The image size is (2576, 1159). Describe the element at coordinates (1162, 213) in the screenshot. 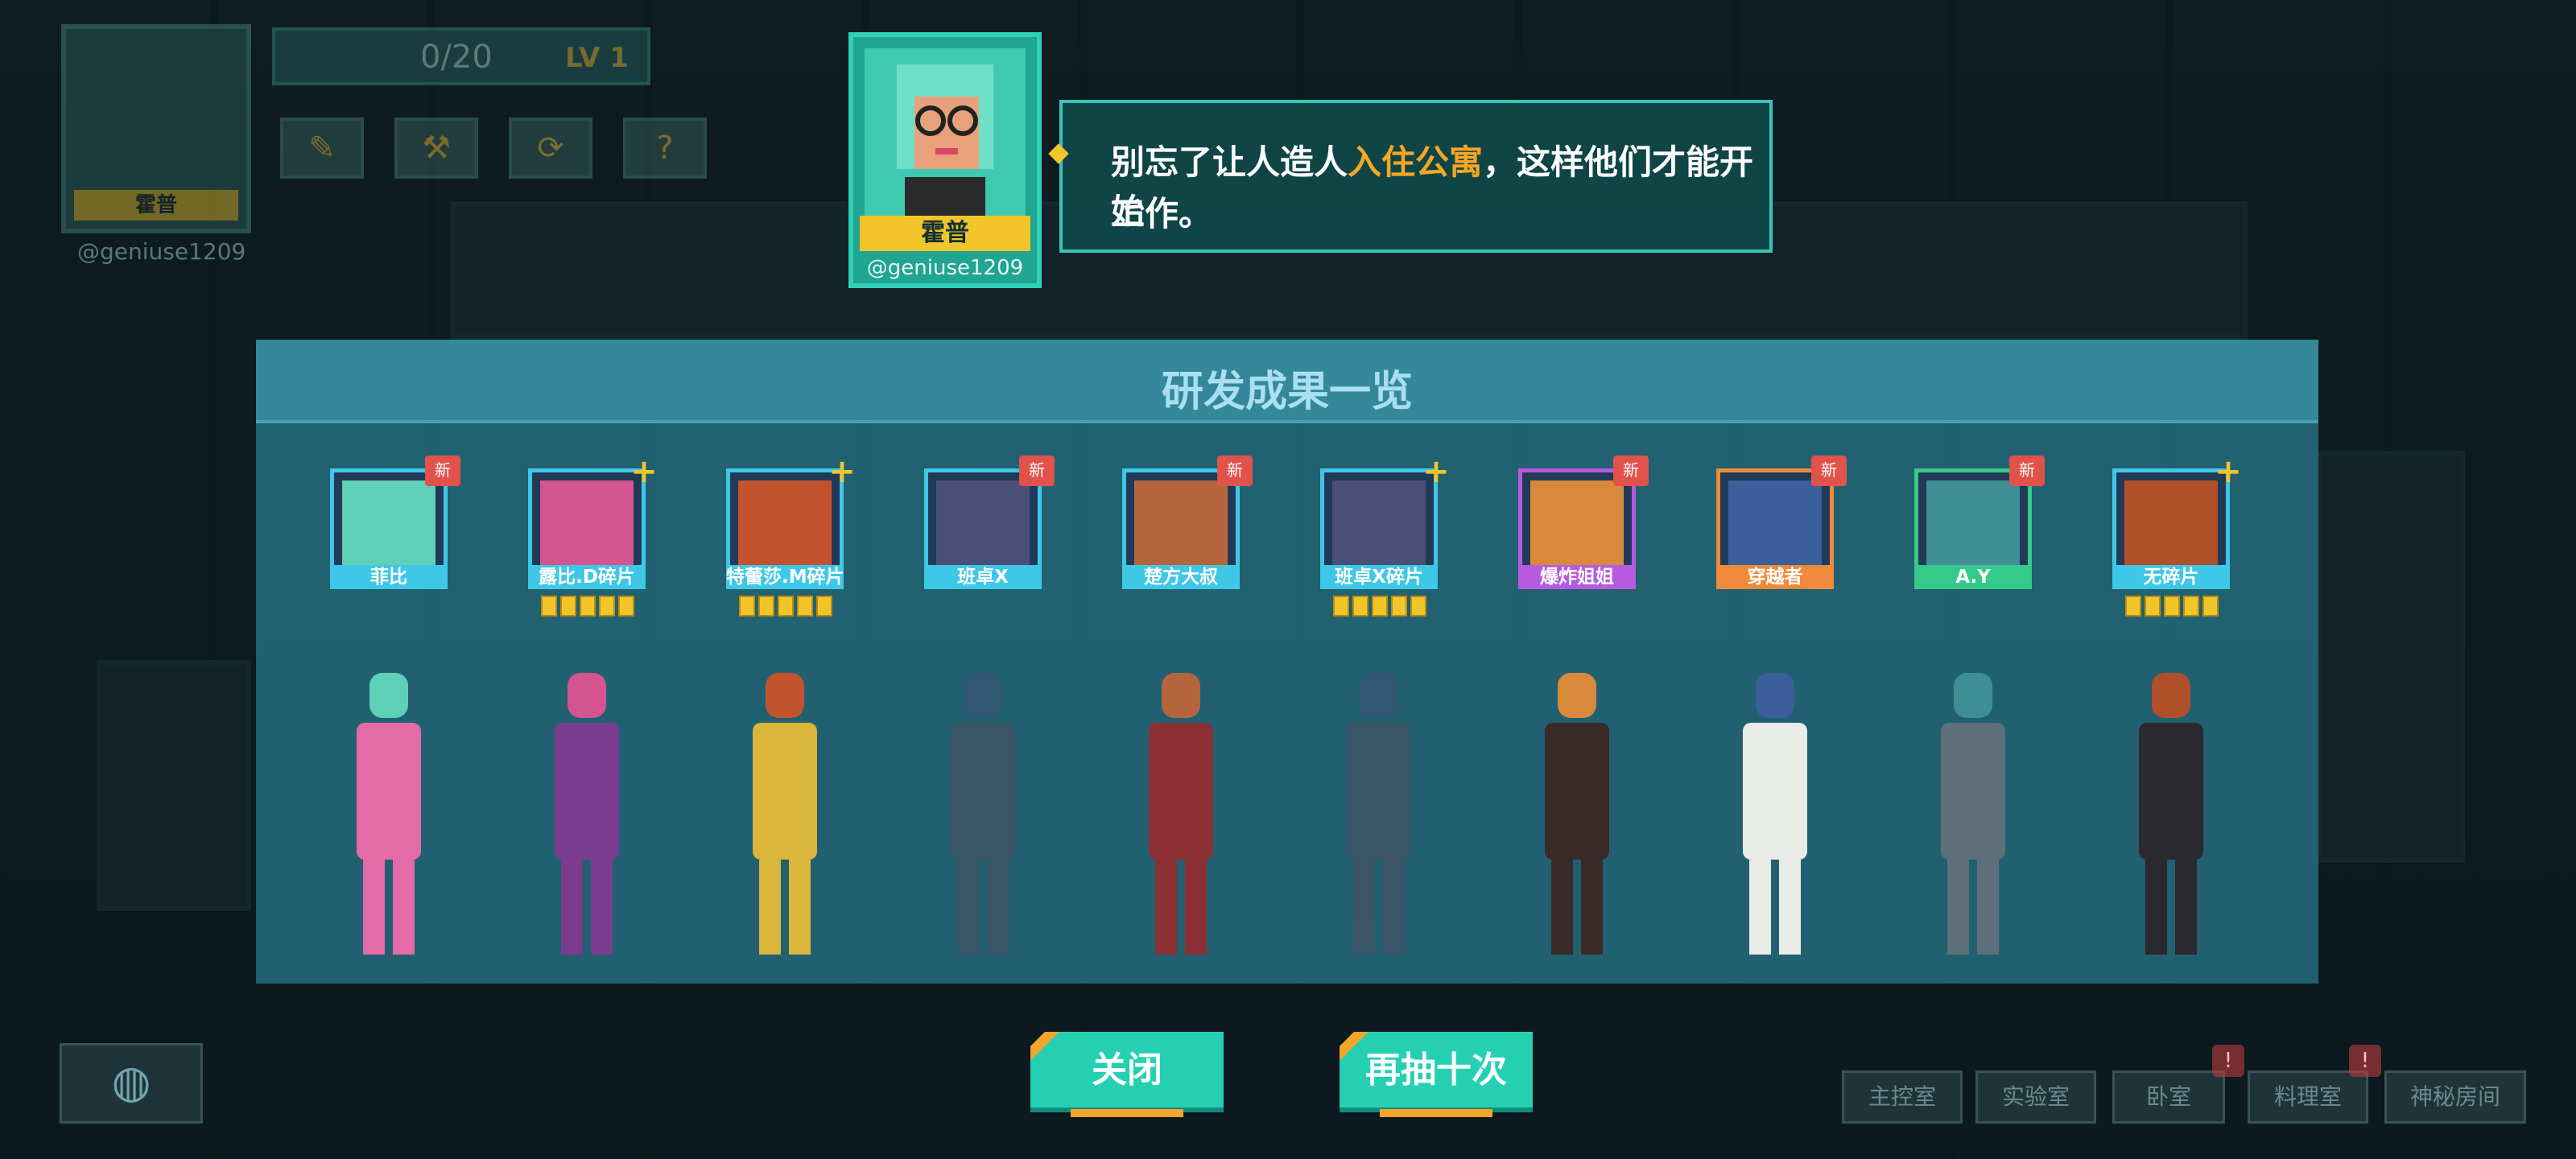

I see `dialog-text-line2: 工作。` at that location.